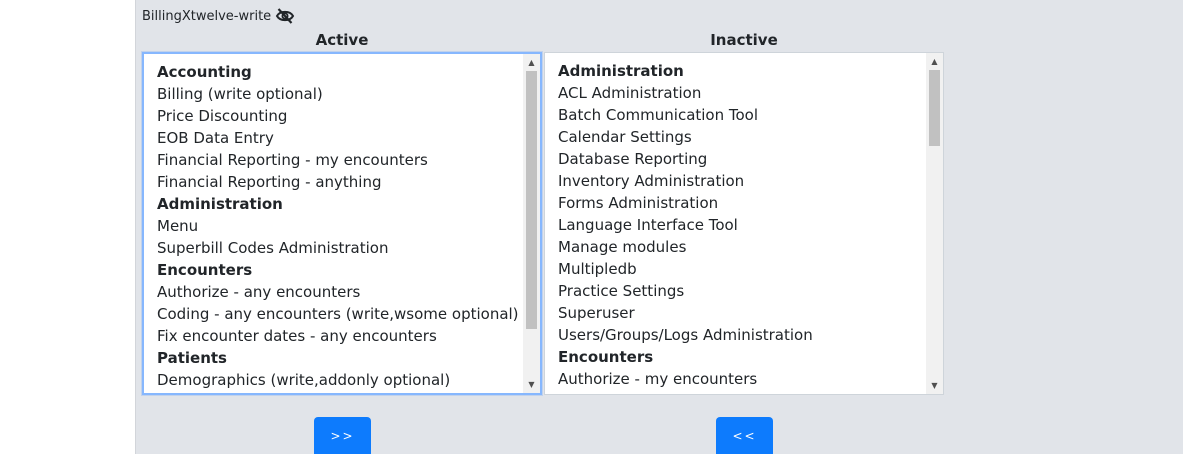 The height and width of the screenshot is (454, 1183). Describe the element at coordinates (333, 248) in the screenshot. I see `list-option: Superbill Codes Administration` at that location.